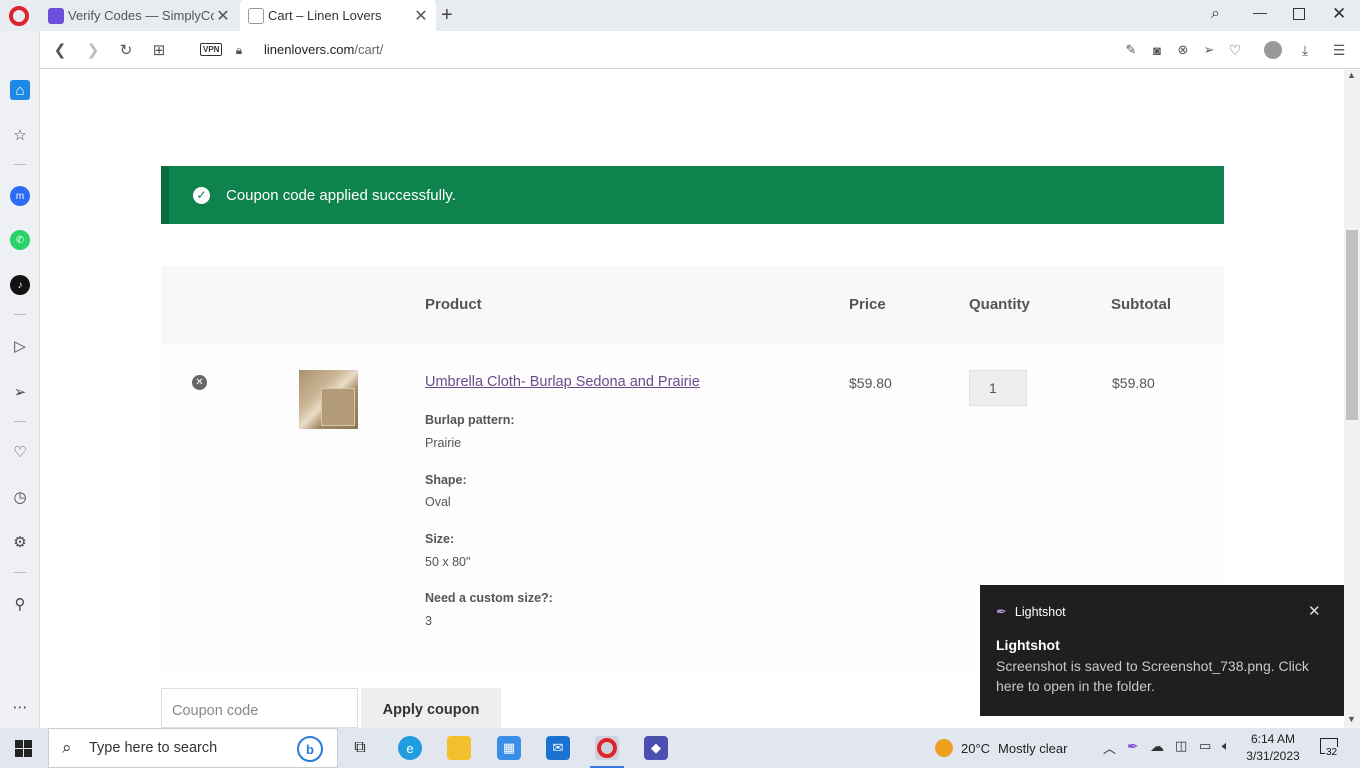  What do you see at coordinates (509, 748) in the screenshot?
I see `store-icon: ▦` at bounding box center [509, 748].